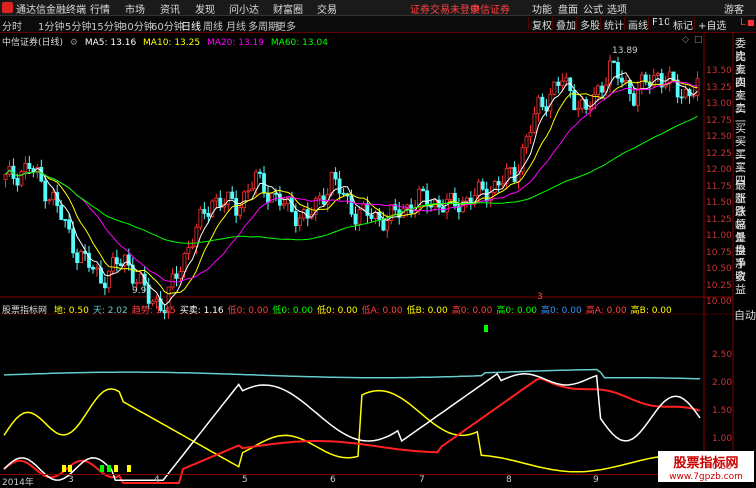 This screenshot has height=488, width=756. What do you see at coordinates (722, 383) in the screenshot?
I see `y-tick-lower: 2.00` at bounding box center [722, 383].